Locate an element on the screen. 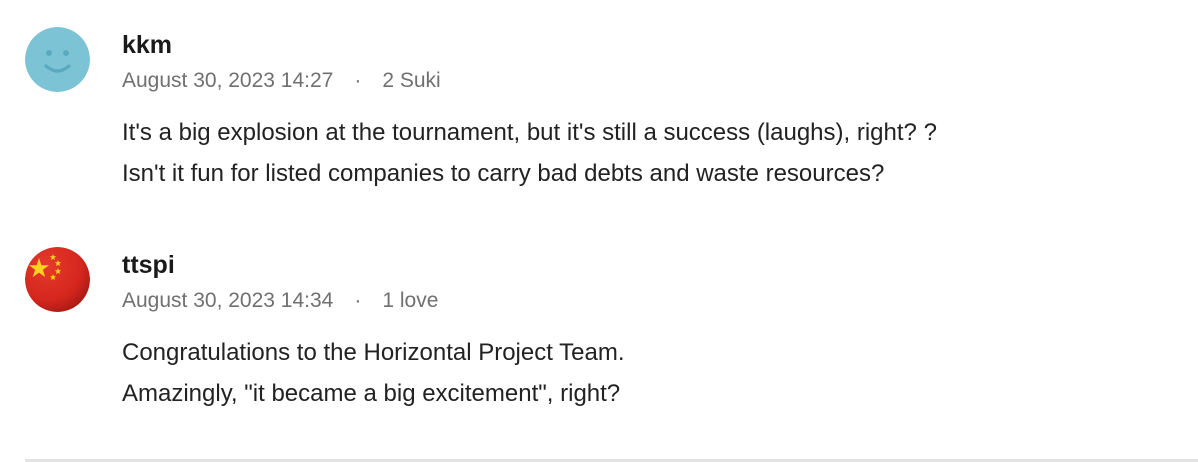  comment-meta: kkm August 30, 2023 14:27 · 2 Suki is located at coordinates (281, 61).